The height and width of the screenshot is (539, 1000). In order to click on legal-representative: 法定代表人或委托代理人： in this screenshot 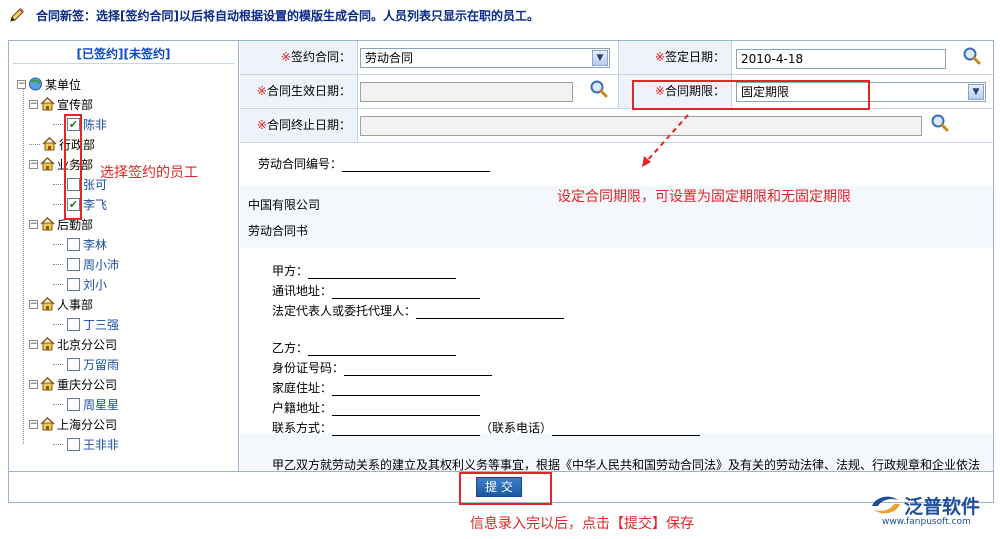, I will do `click(418, 310)`.